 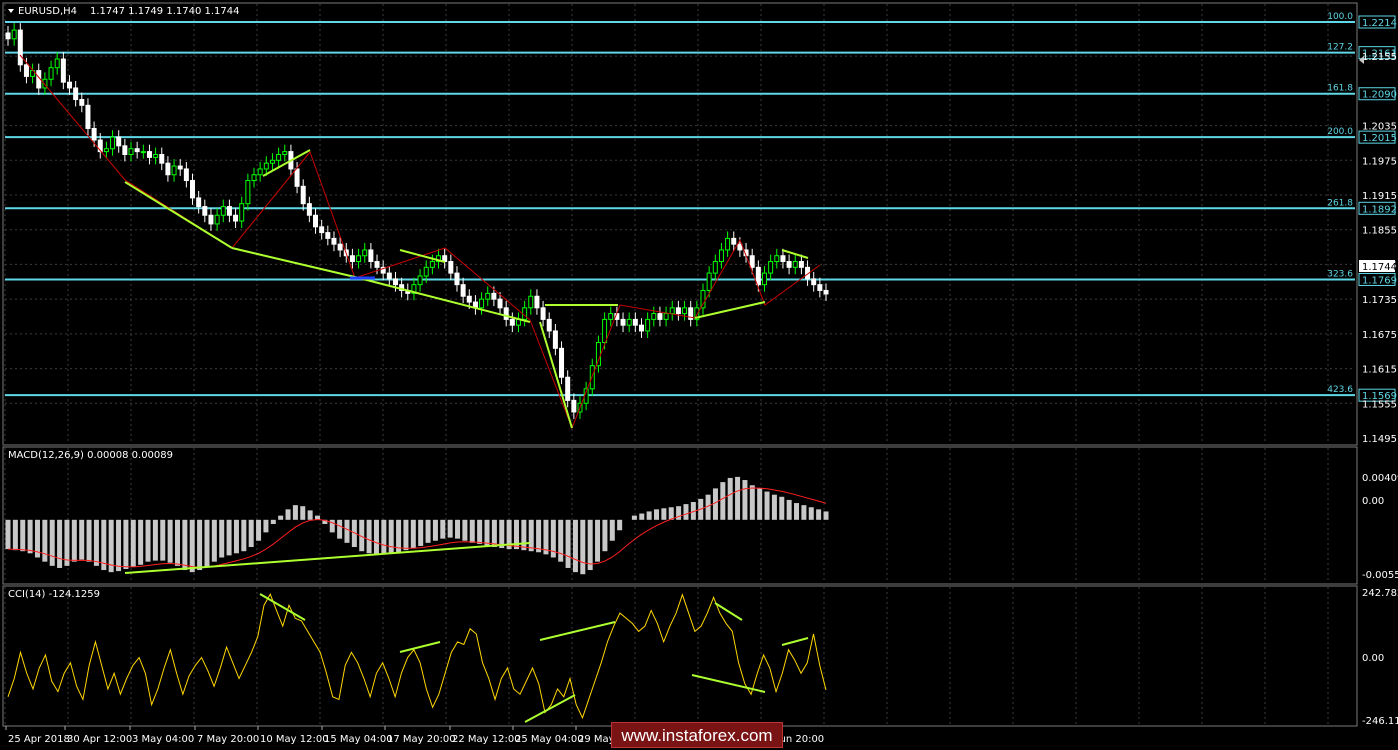 I want to click on price-tick: 1.1495, so click(x=1379, y=439).